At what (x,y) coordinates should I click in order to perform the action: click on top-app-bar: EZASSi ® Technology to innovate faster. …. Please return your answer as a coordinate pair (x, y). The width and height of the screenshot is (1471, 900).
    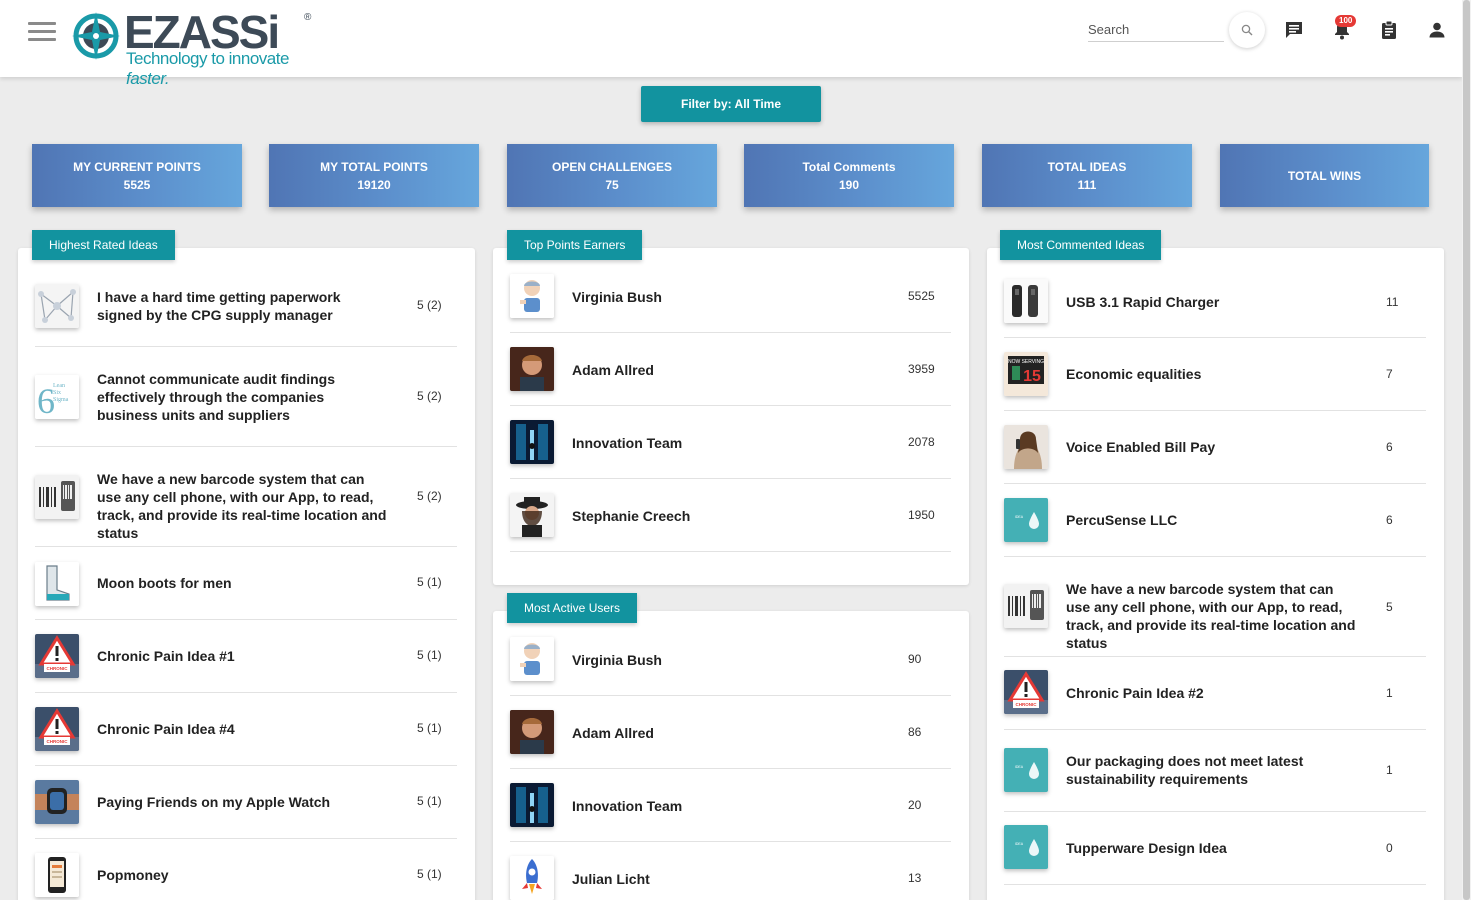
    Looking at the image, I should click on (731, 44).